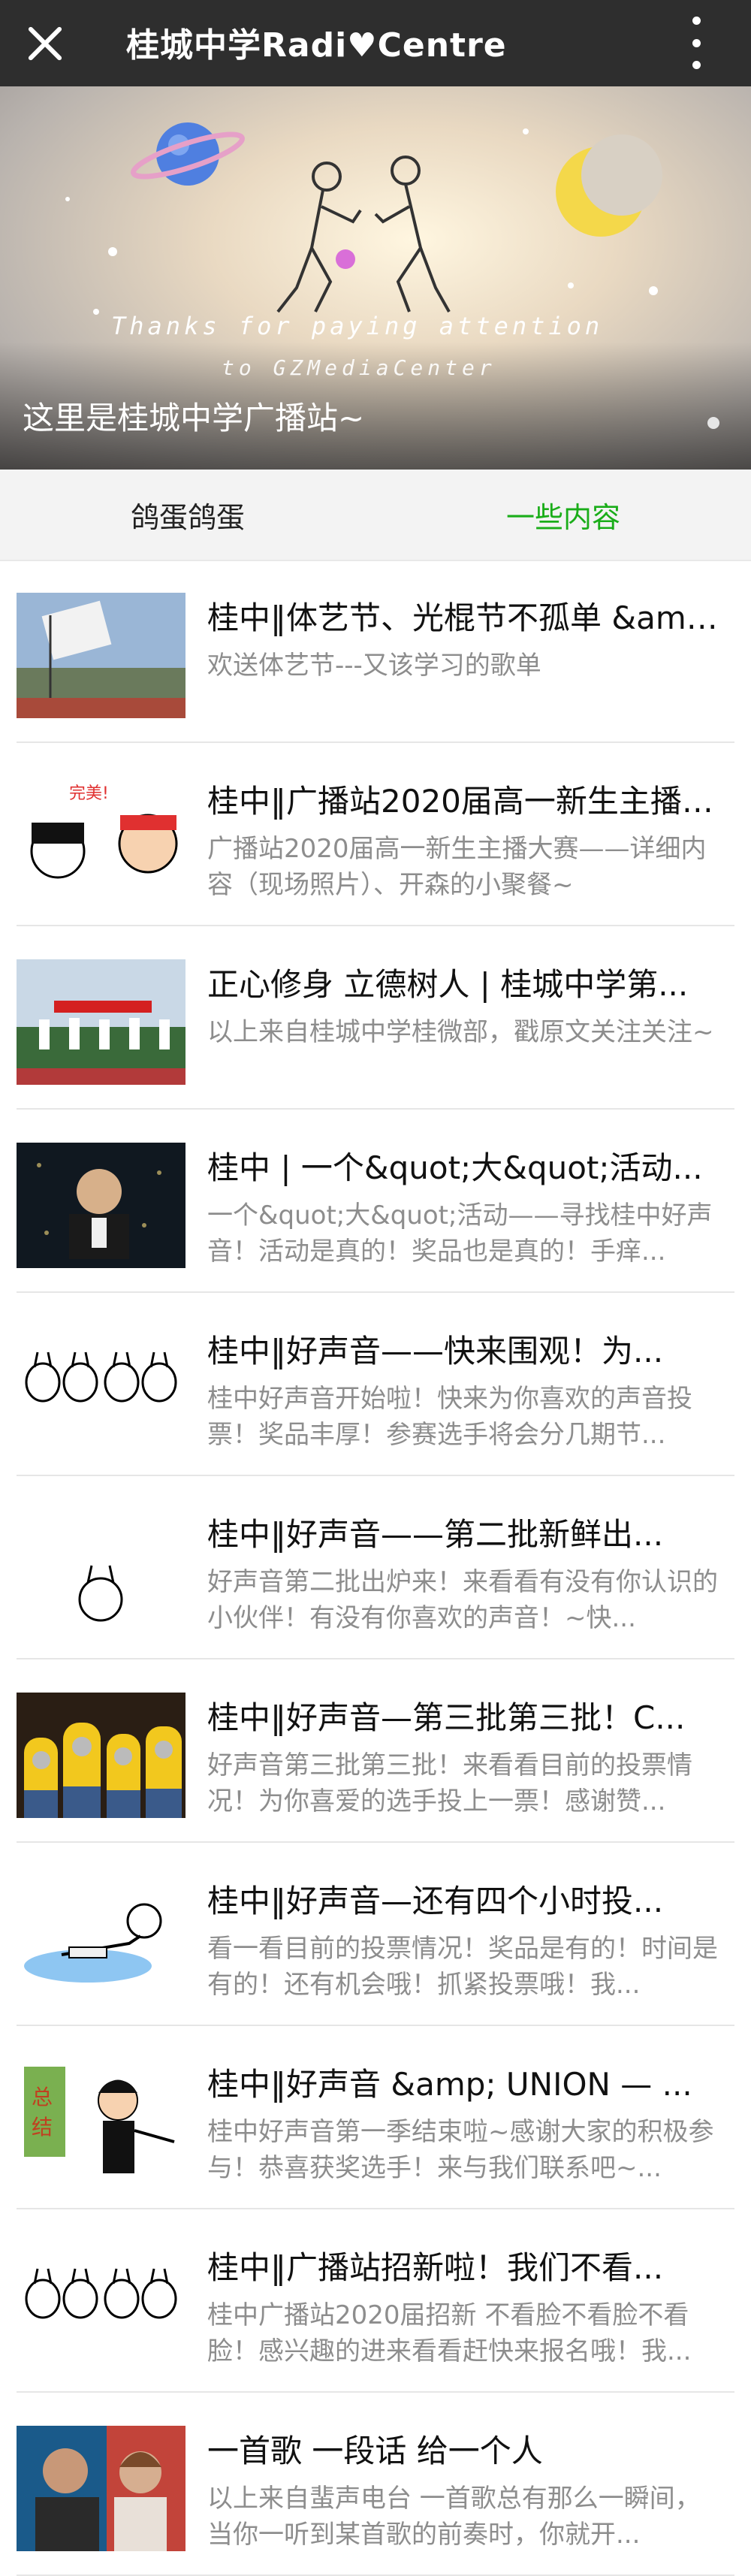 The width and height of the screenshot is (751, 2576). I want to click on planet-icon, so click(188, 154).